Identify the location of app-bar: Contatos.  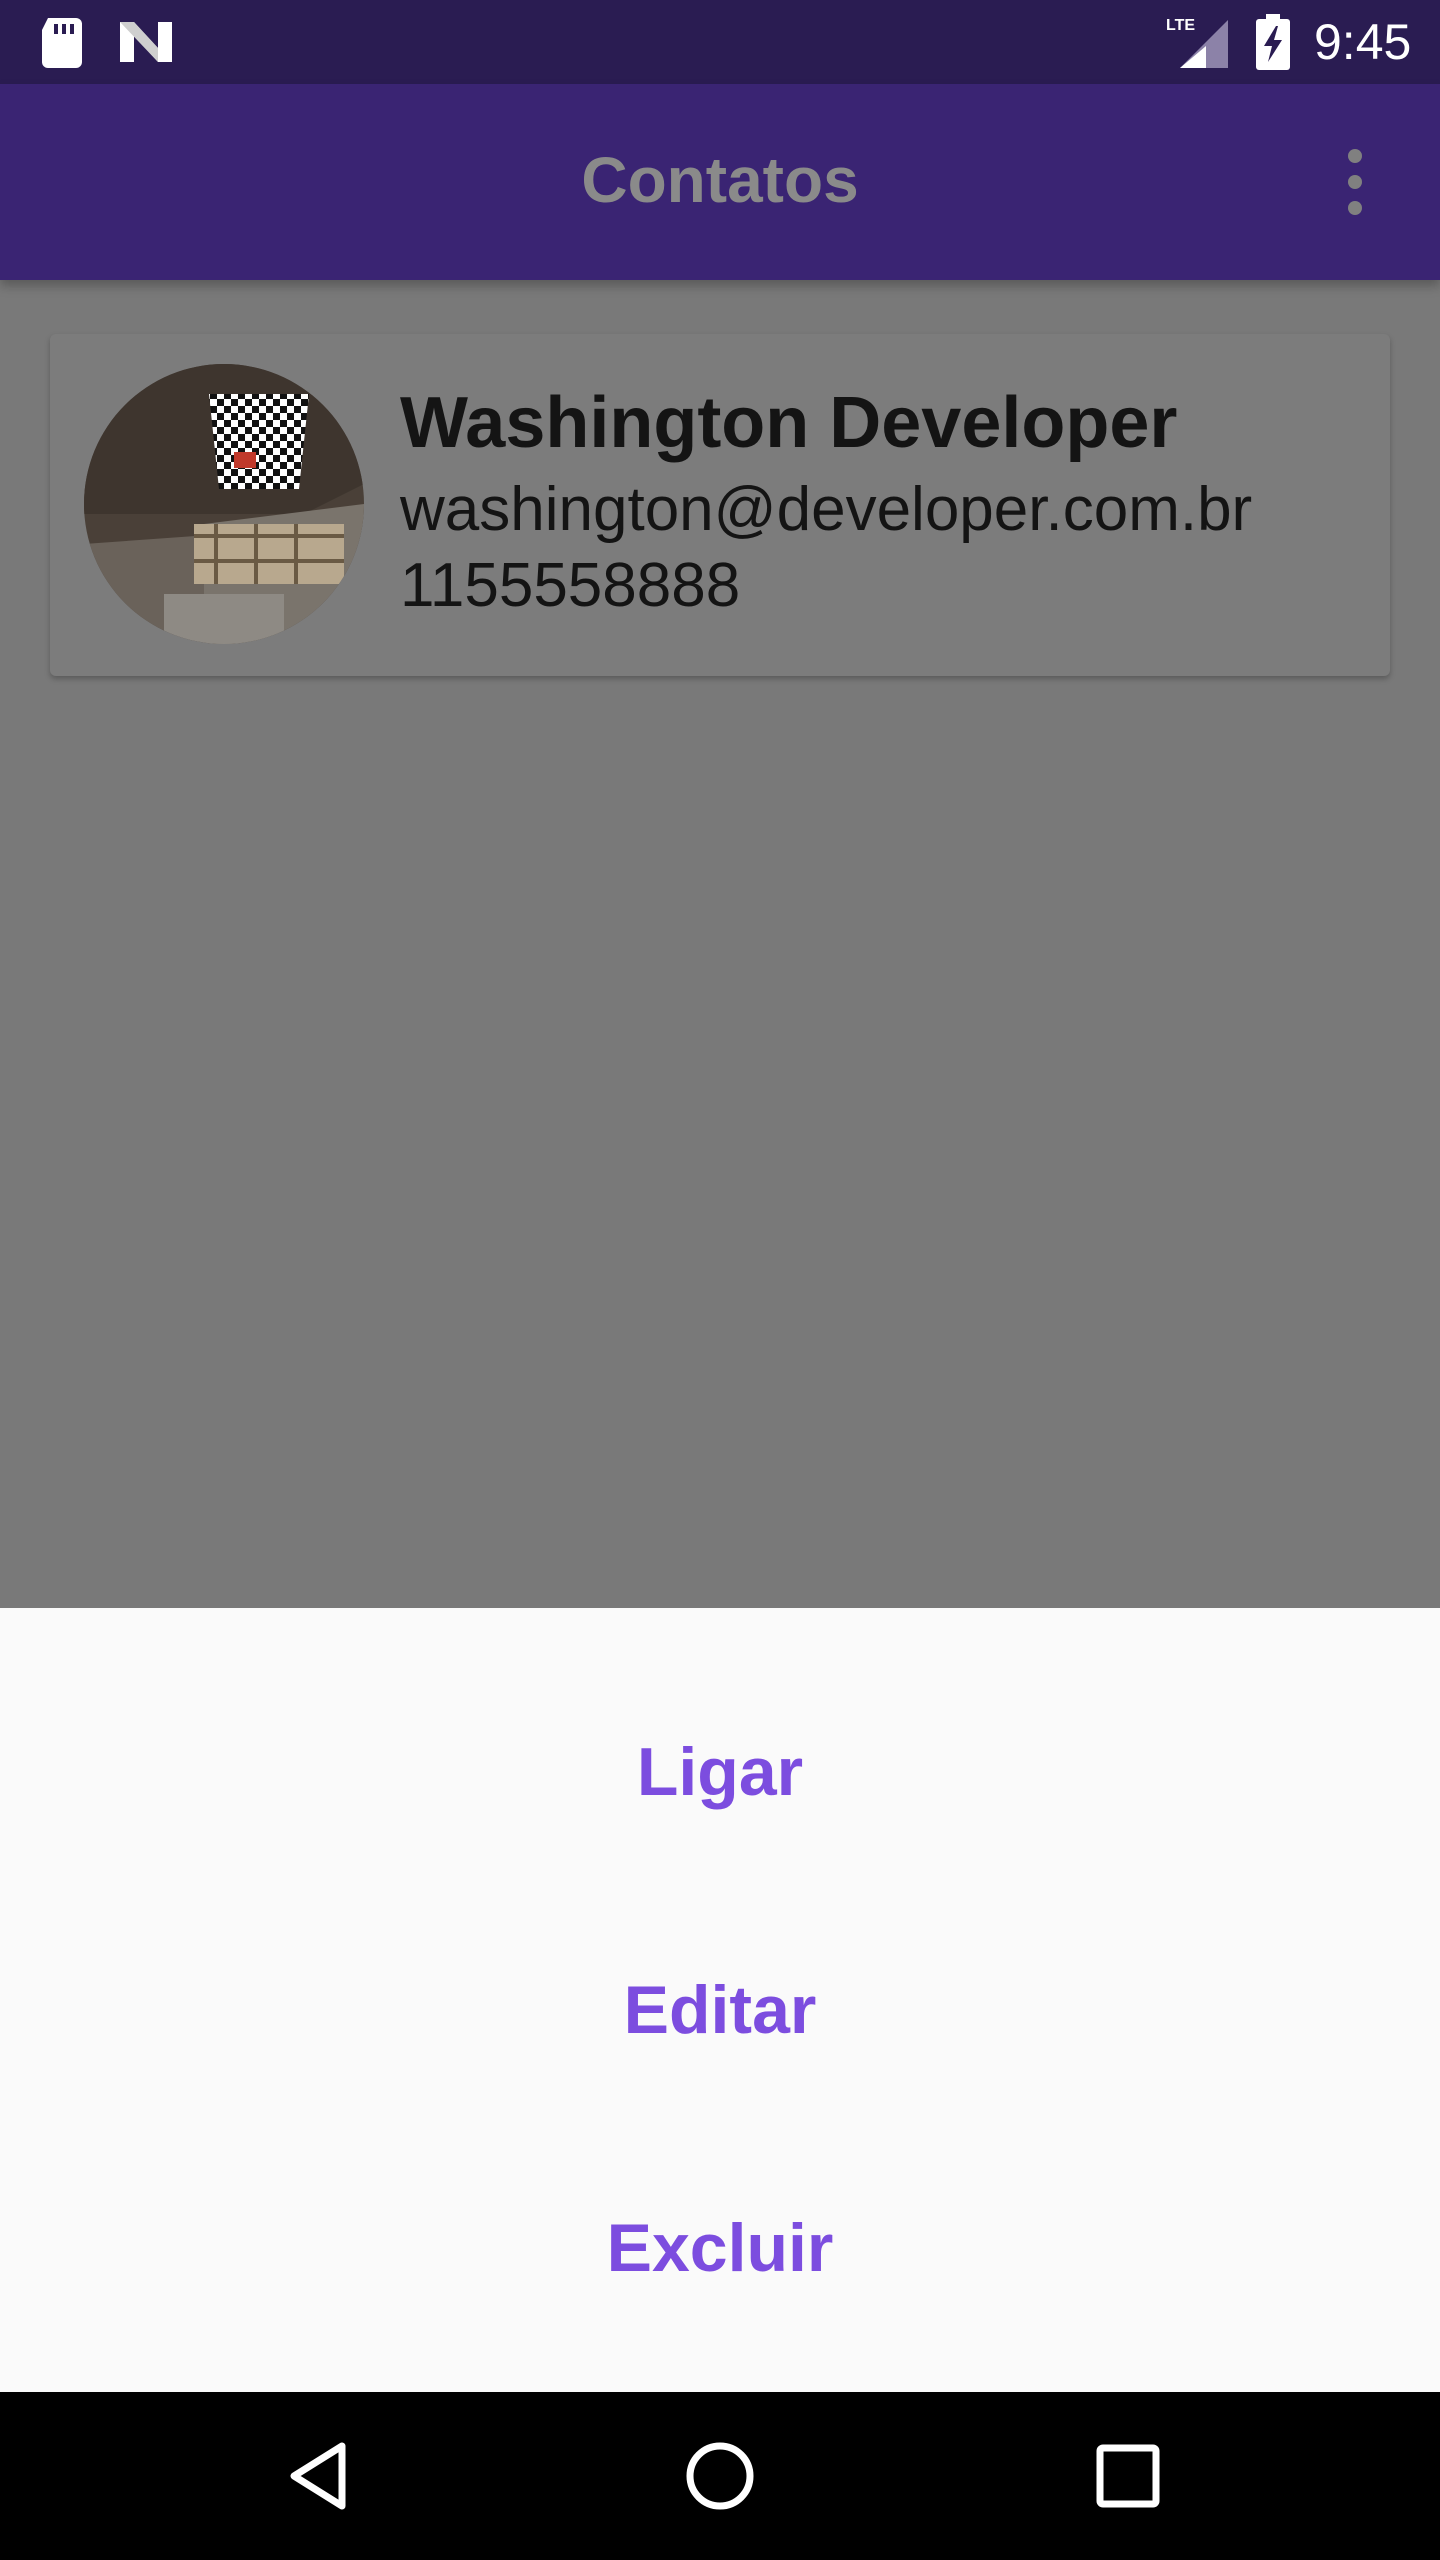
(720, 182).